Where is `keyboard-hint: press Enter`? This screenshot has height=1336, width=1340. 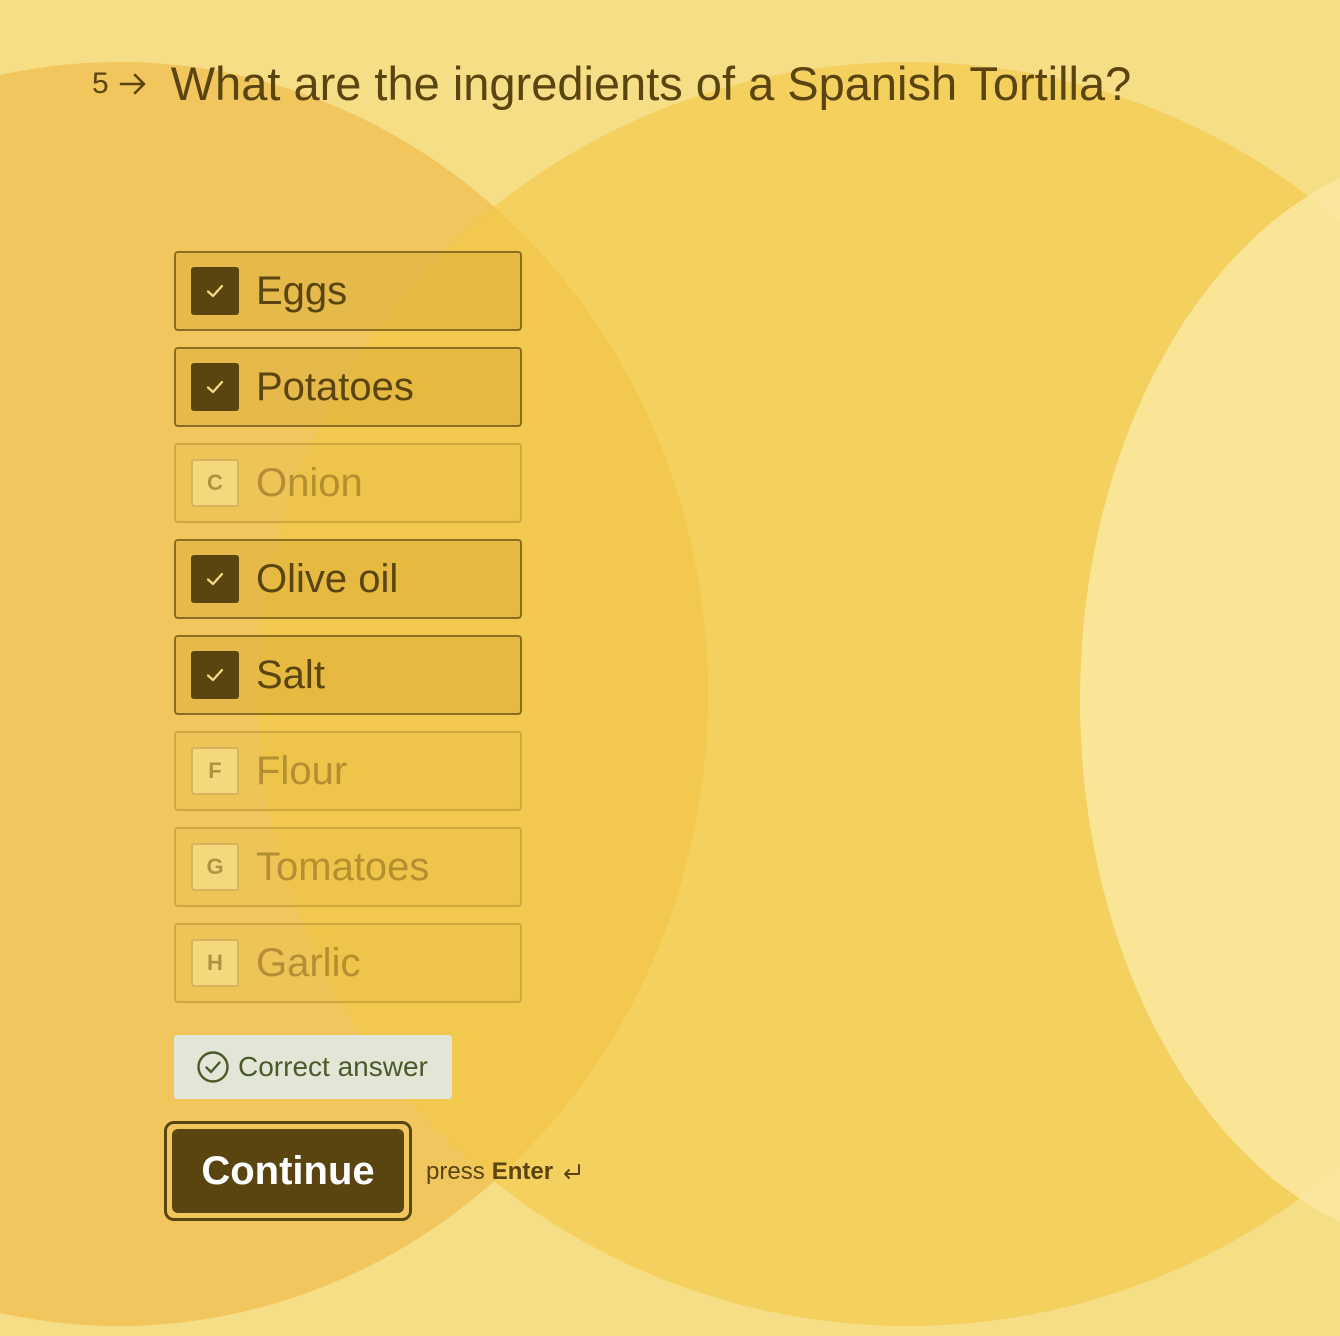
keyboard-hint: press Enter is located at coordinates (504, 1172).